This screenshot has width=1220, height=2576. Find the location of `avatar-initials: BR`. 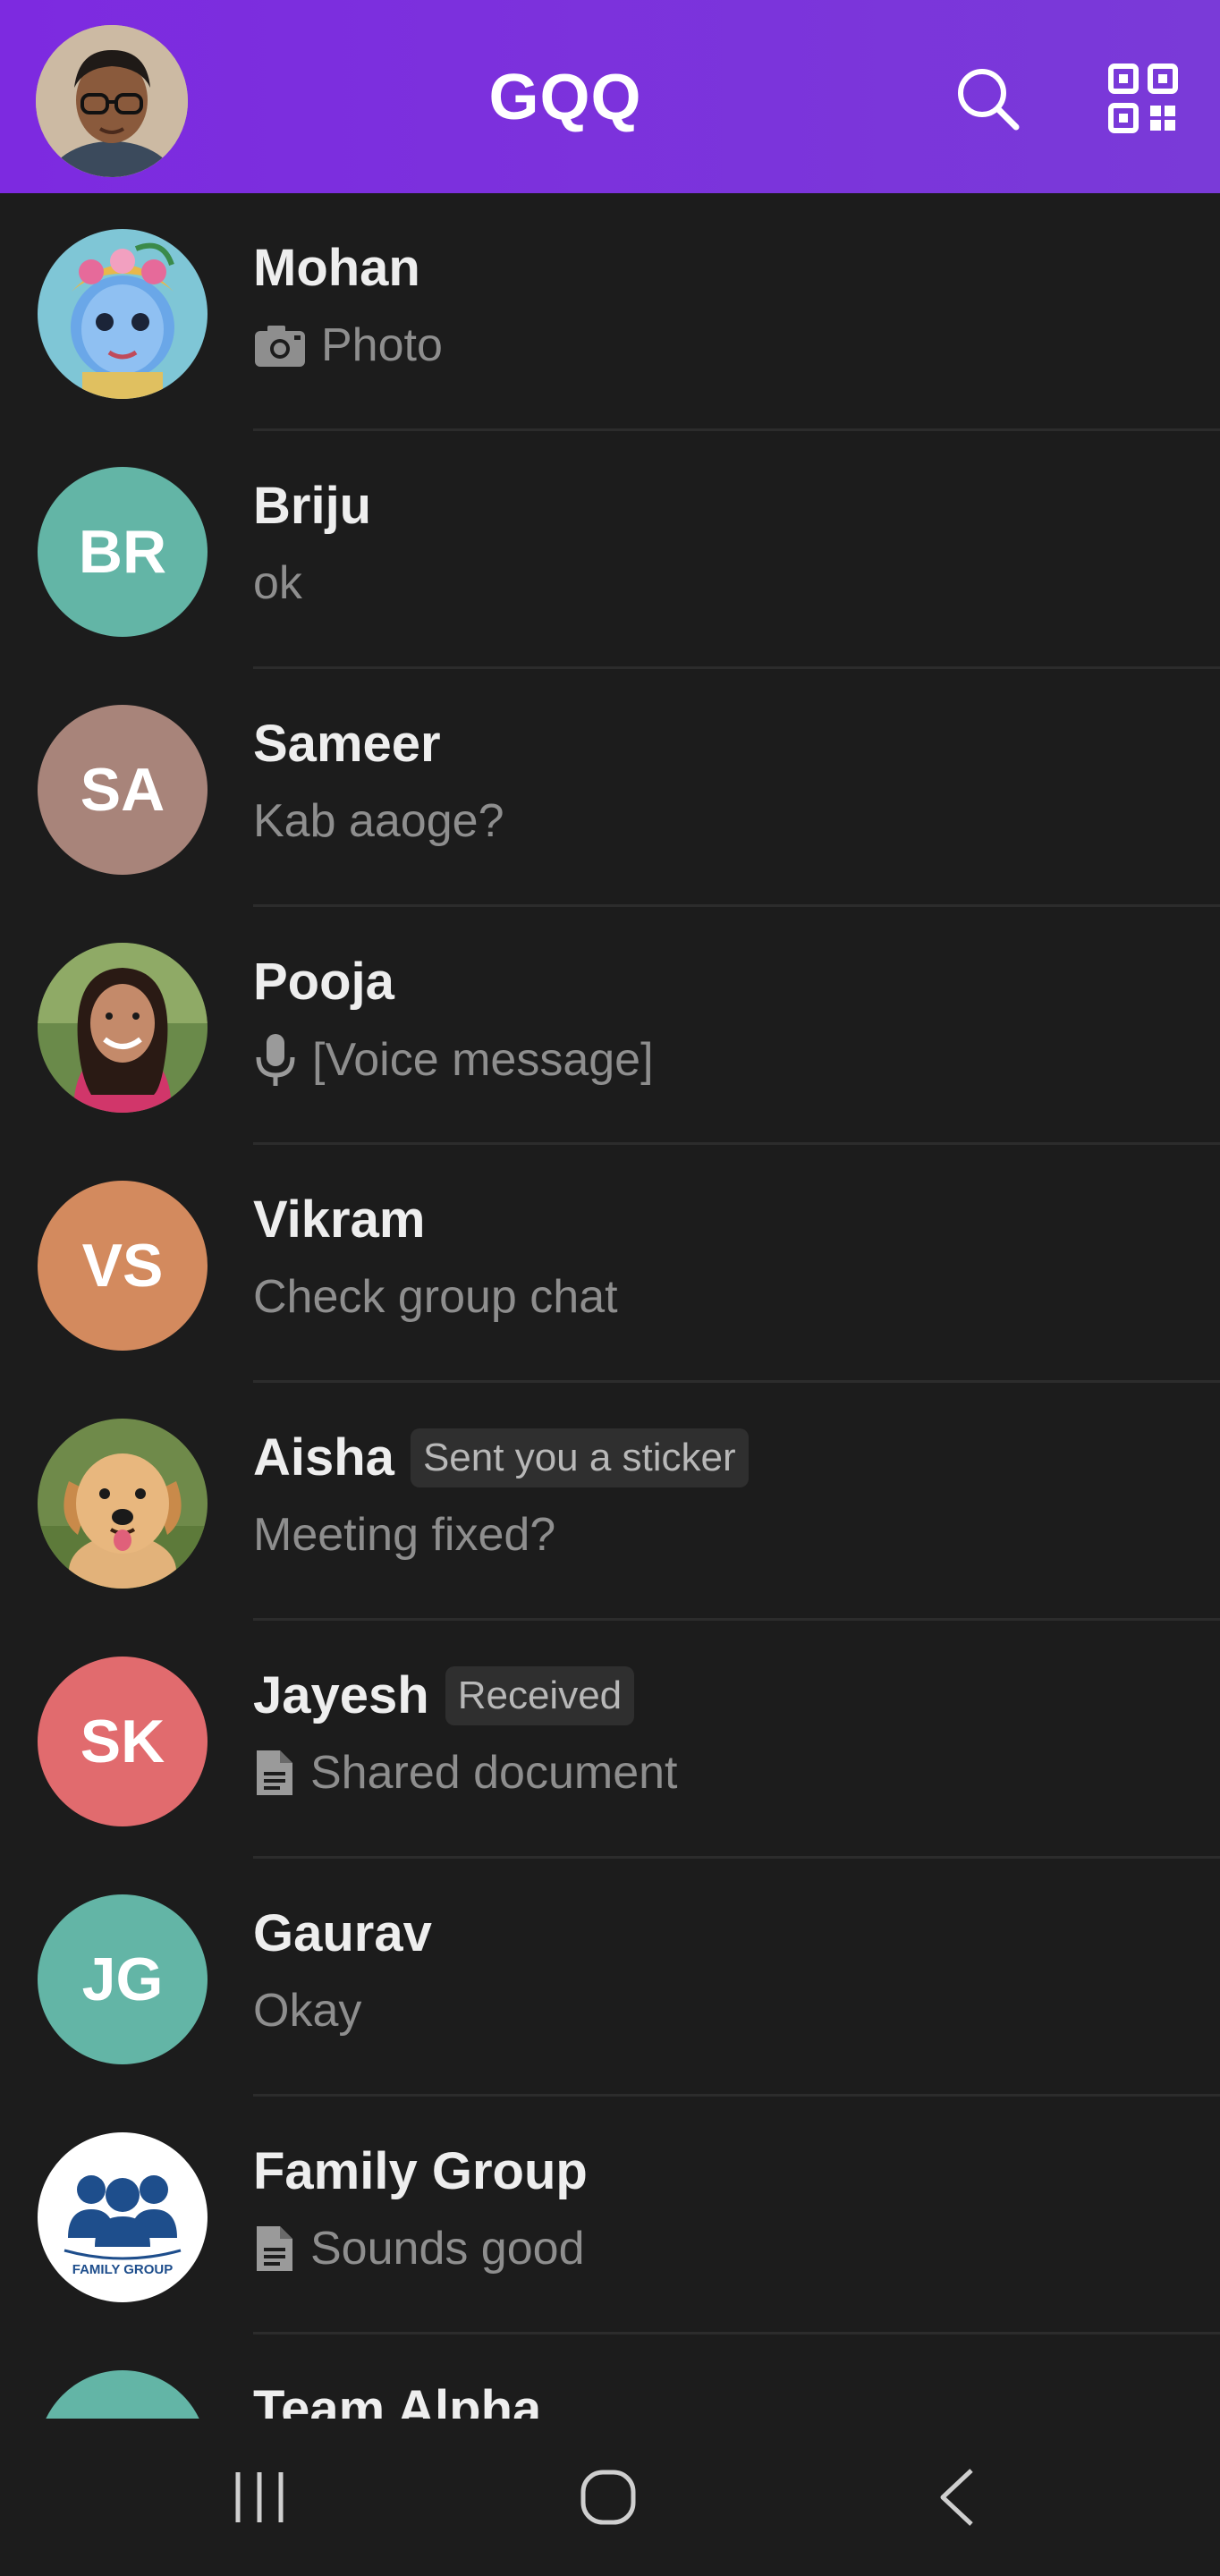

avatar-initials: BR is located at coordinates (122, 552).